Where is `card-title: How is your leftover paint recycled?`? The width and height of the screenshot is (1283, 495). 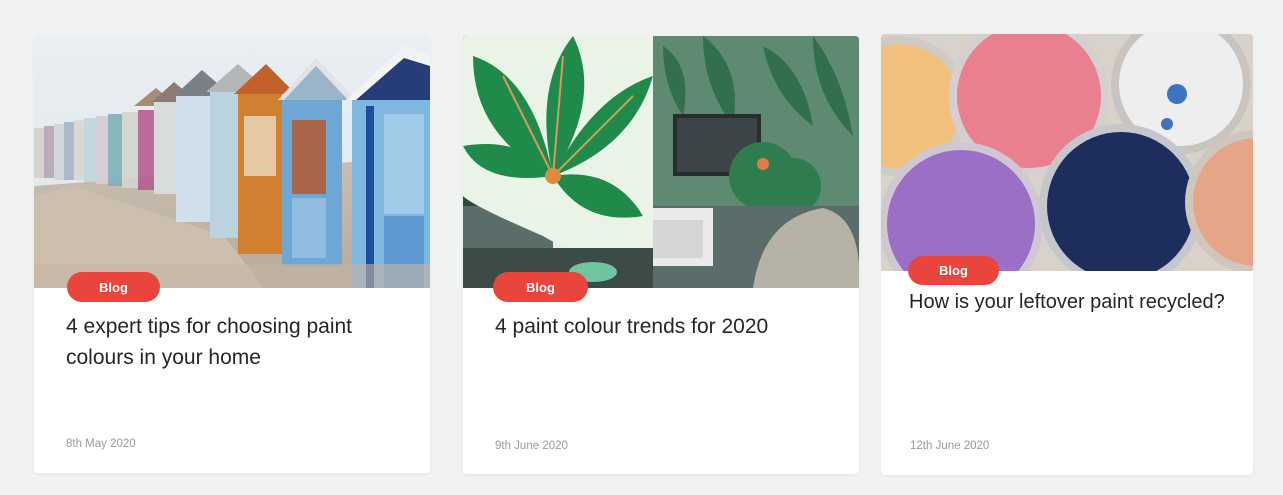 card-title: How is your leftover paint recycled? is located at coordinates (1069, 302).